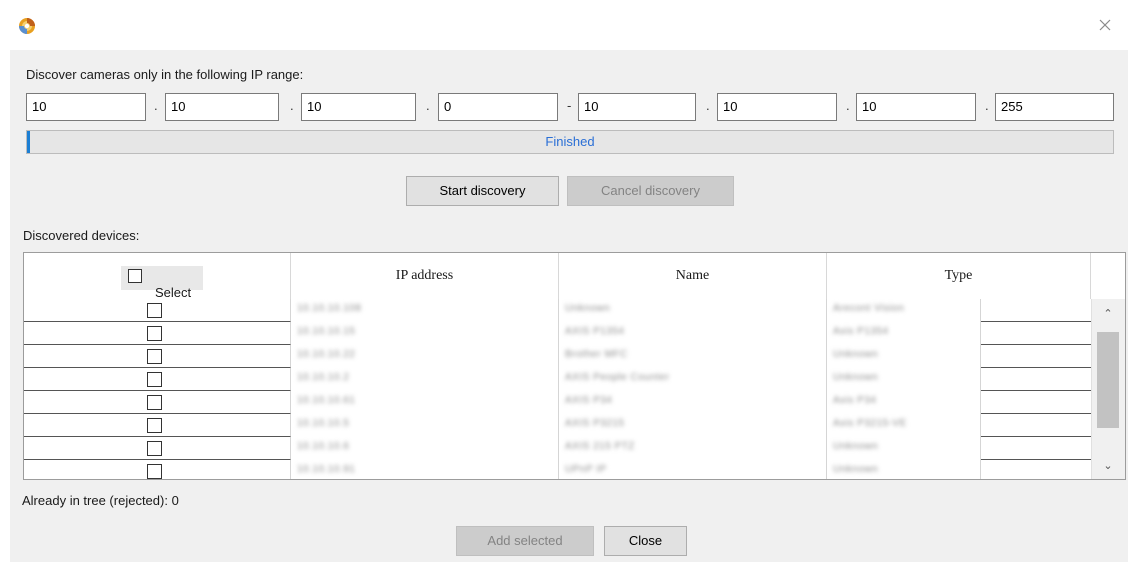  Describe the element at coordinates (323, 377) in the screenshot. I see `ip-address-cell-text: 10.10.10.2` at that location.